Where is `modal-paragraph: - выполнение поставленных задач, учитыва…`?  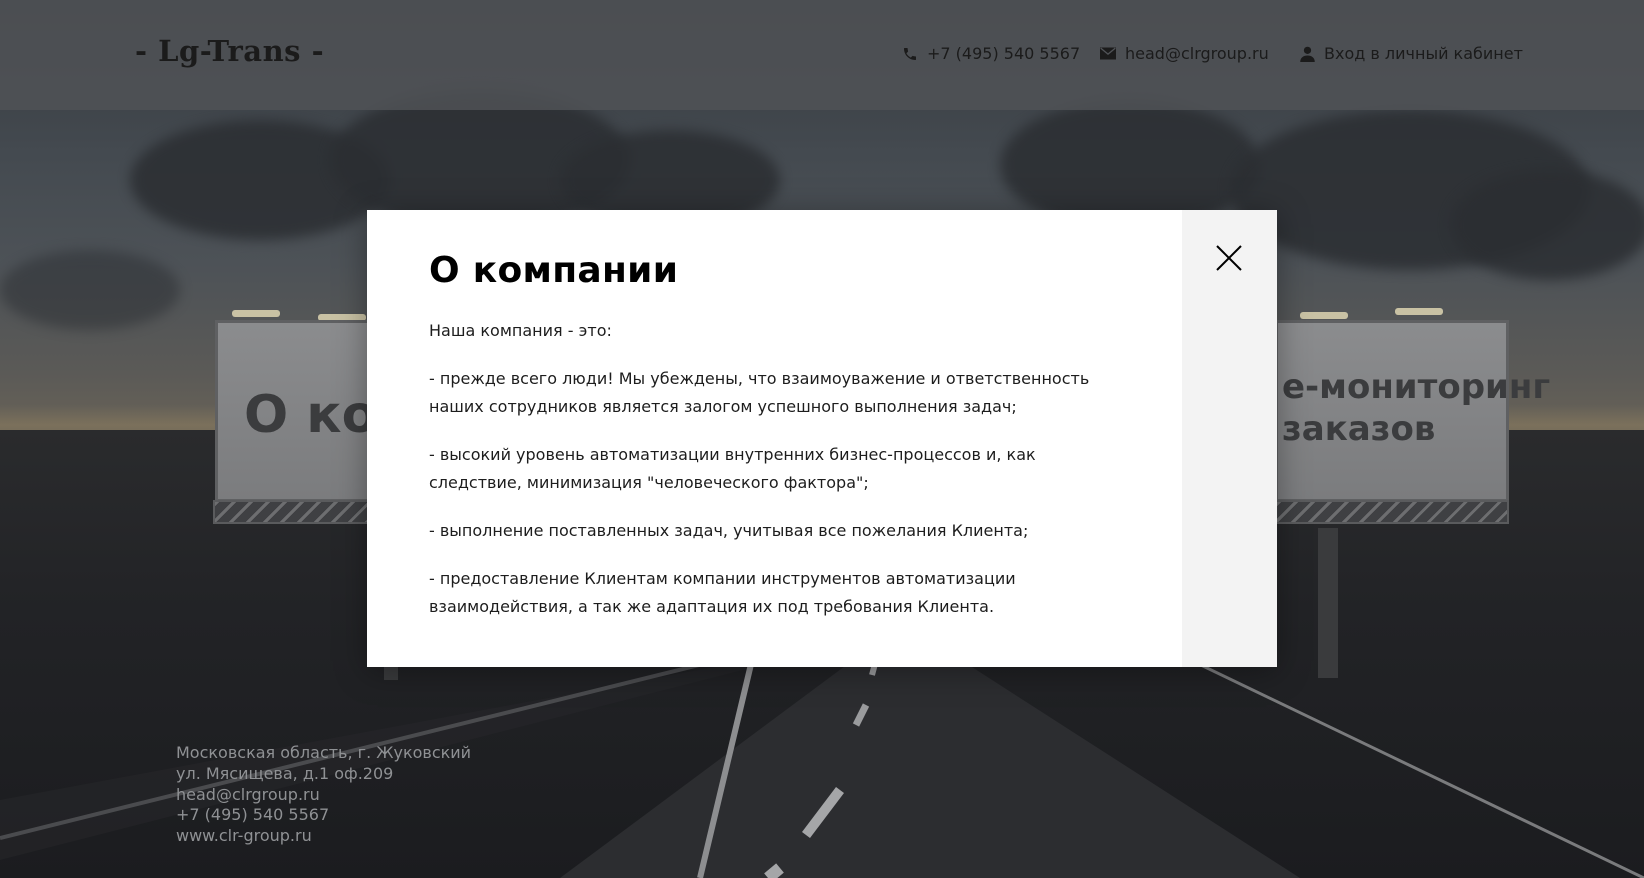 modal-paragraph: - выполнение поставленных задач, учитыва… is located at coordinates (729, 530).